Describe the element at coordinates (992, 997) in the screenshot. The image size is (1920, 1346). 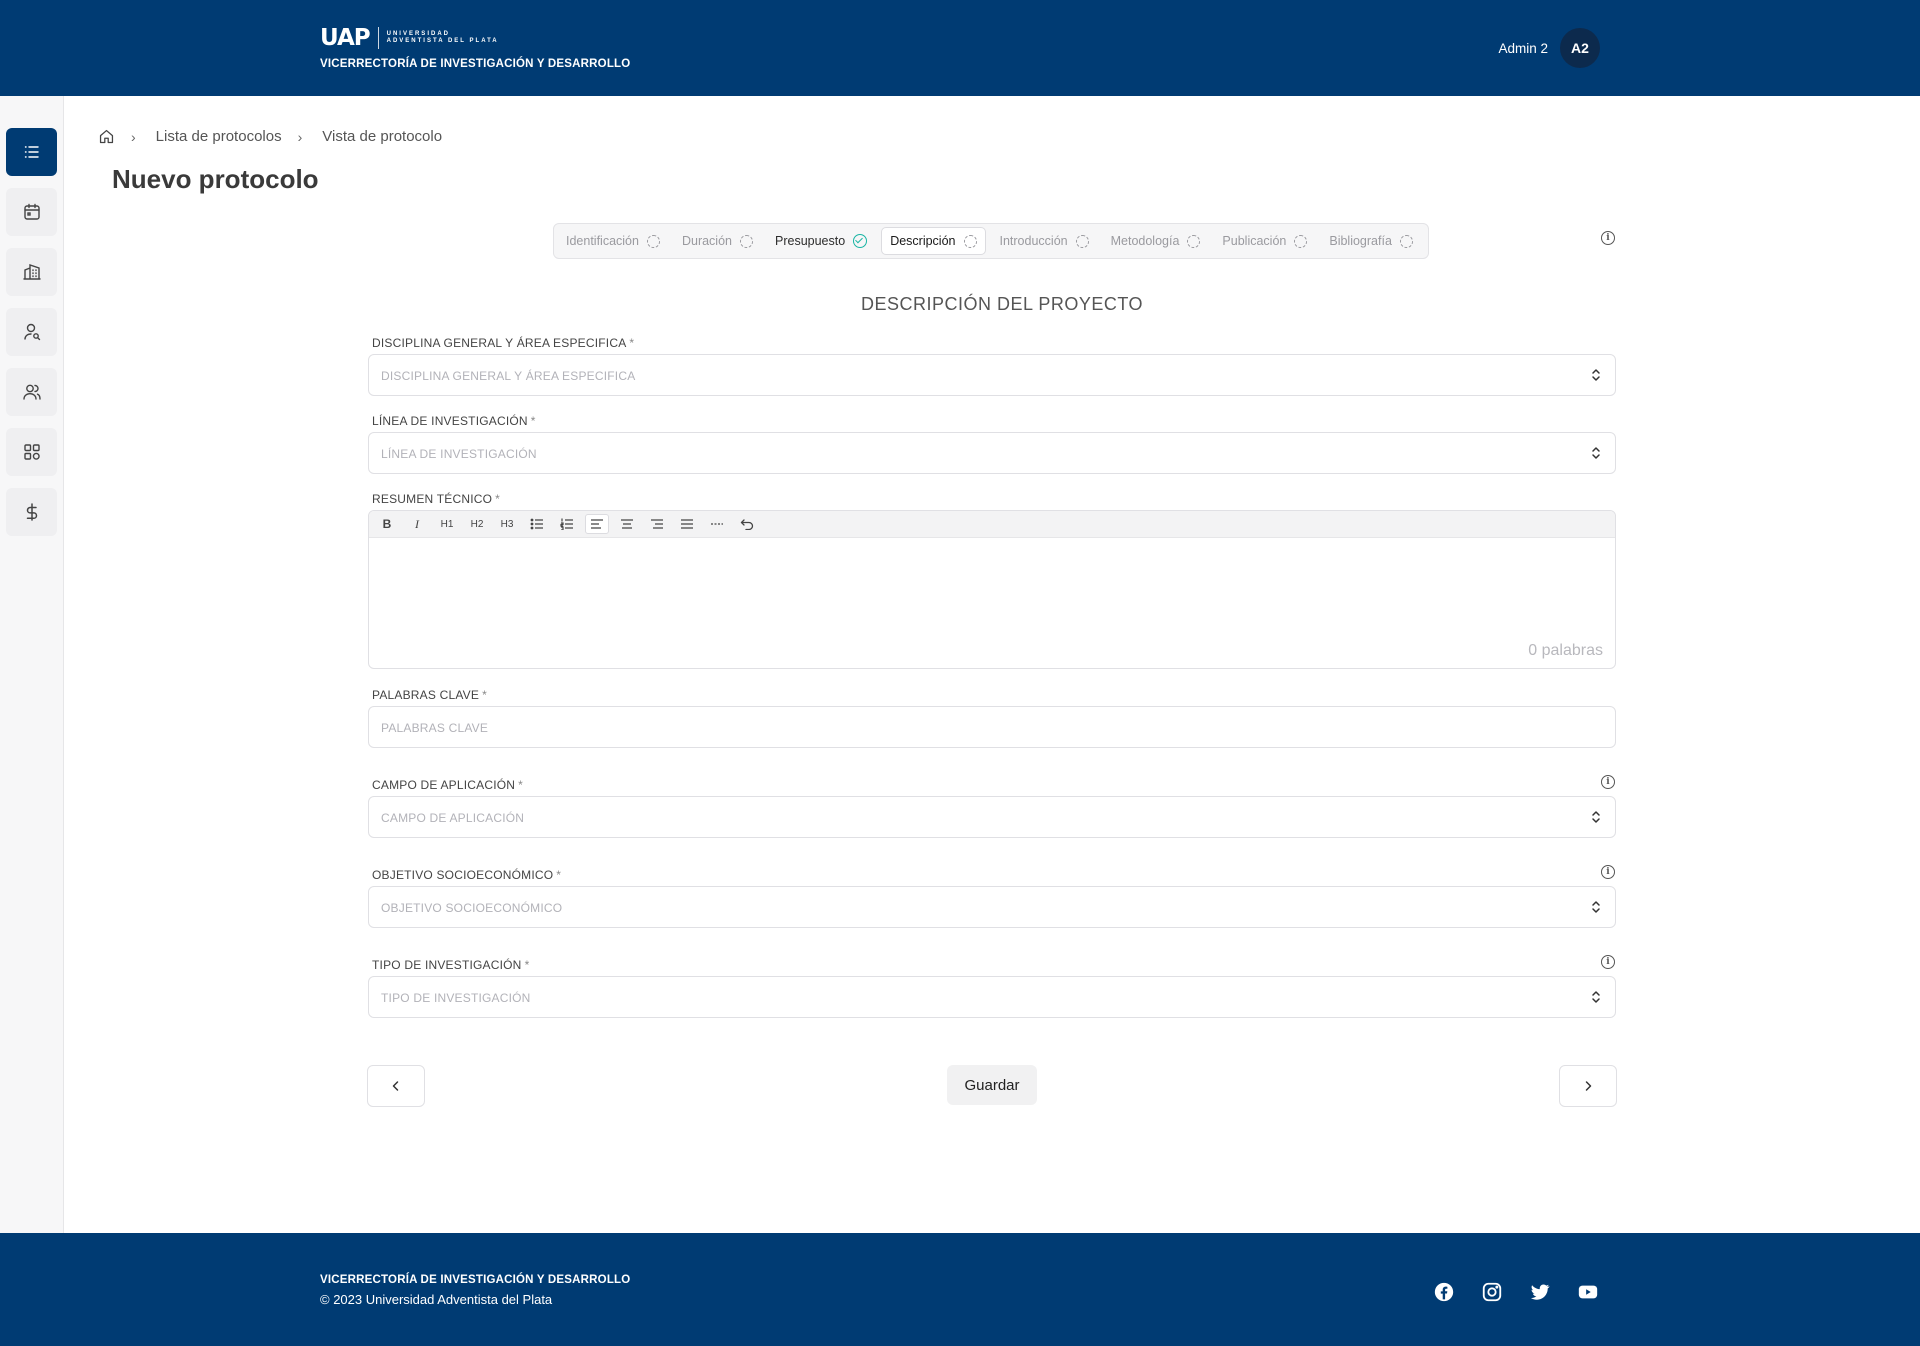
I see `tipo-select: TIPO DE INVESTIGACIÓN` at that location.